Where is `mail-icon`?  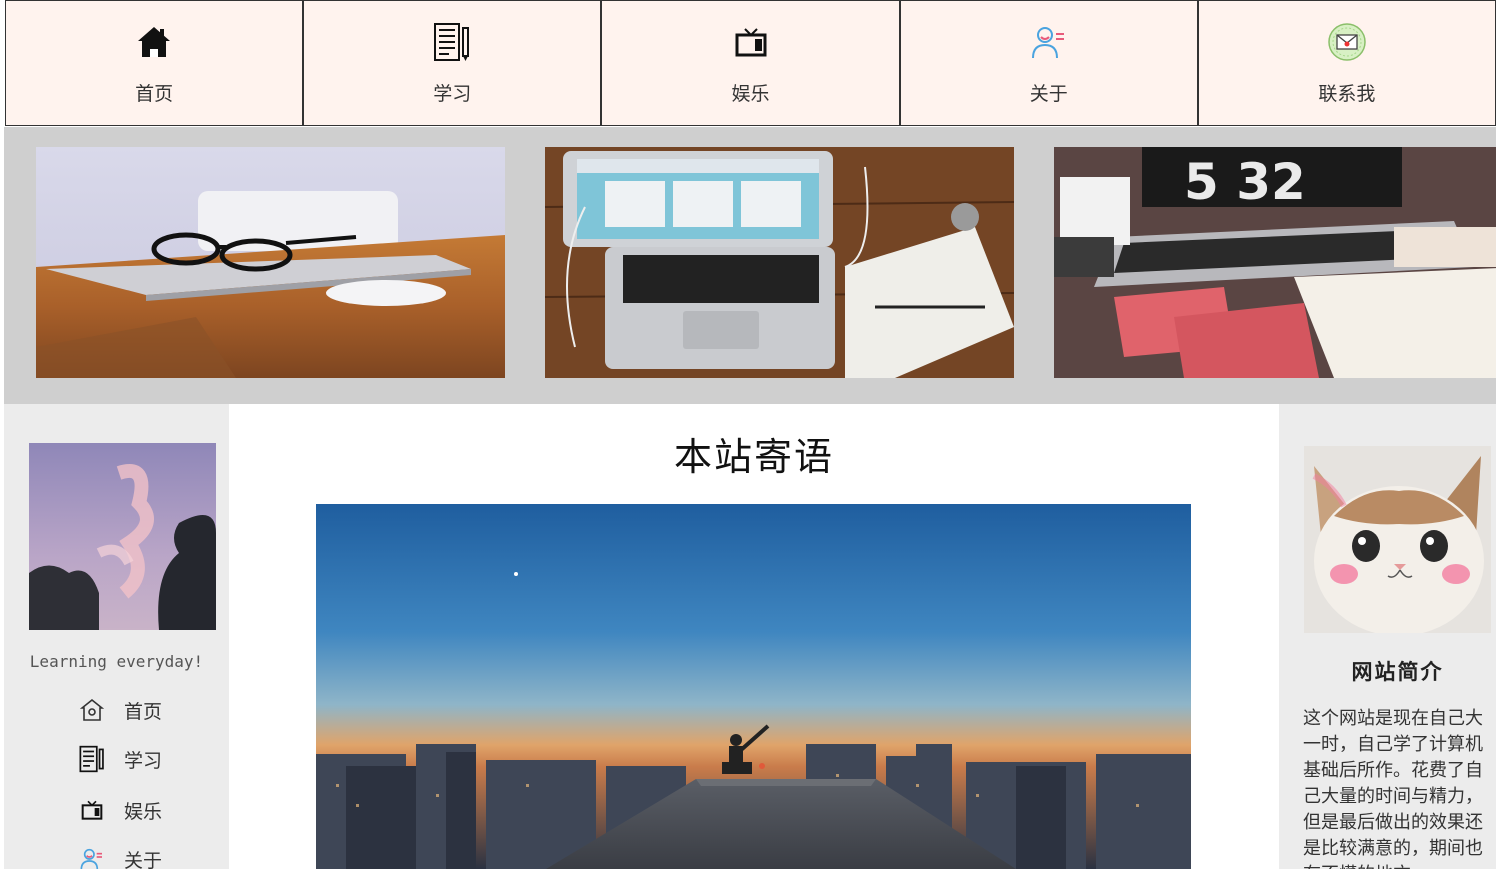
mail-icon is located at coordinates (1347, 42).